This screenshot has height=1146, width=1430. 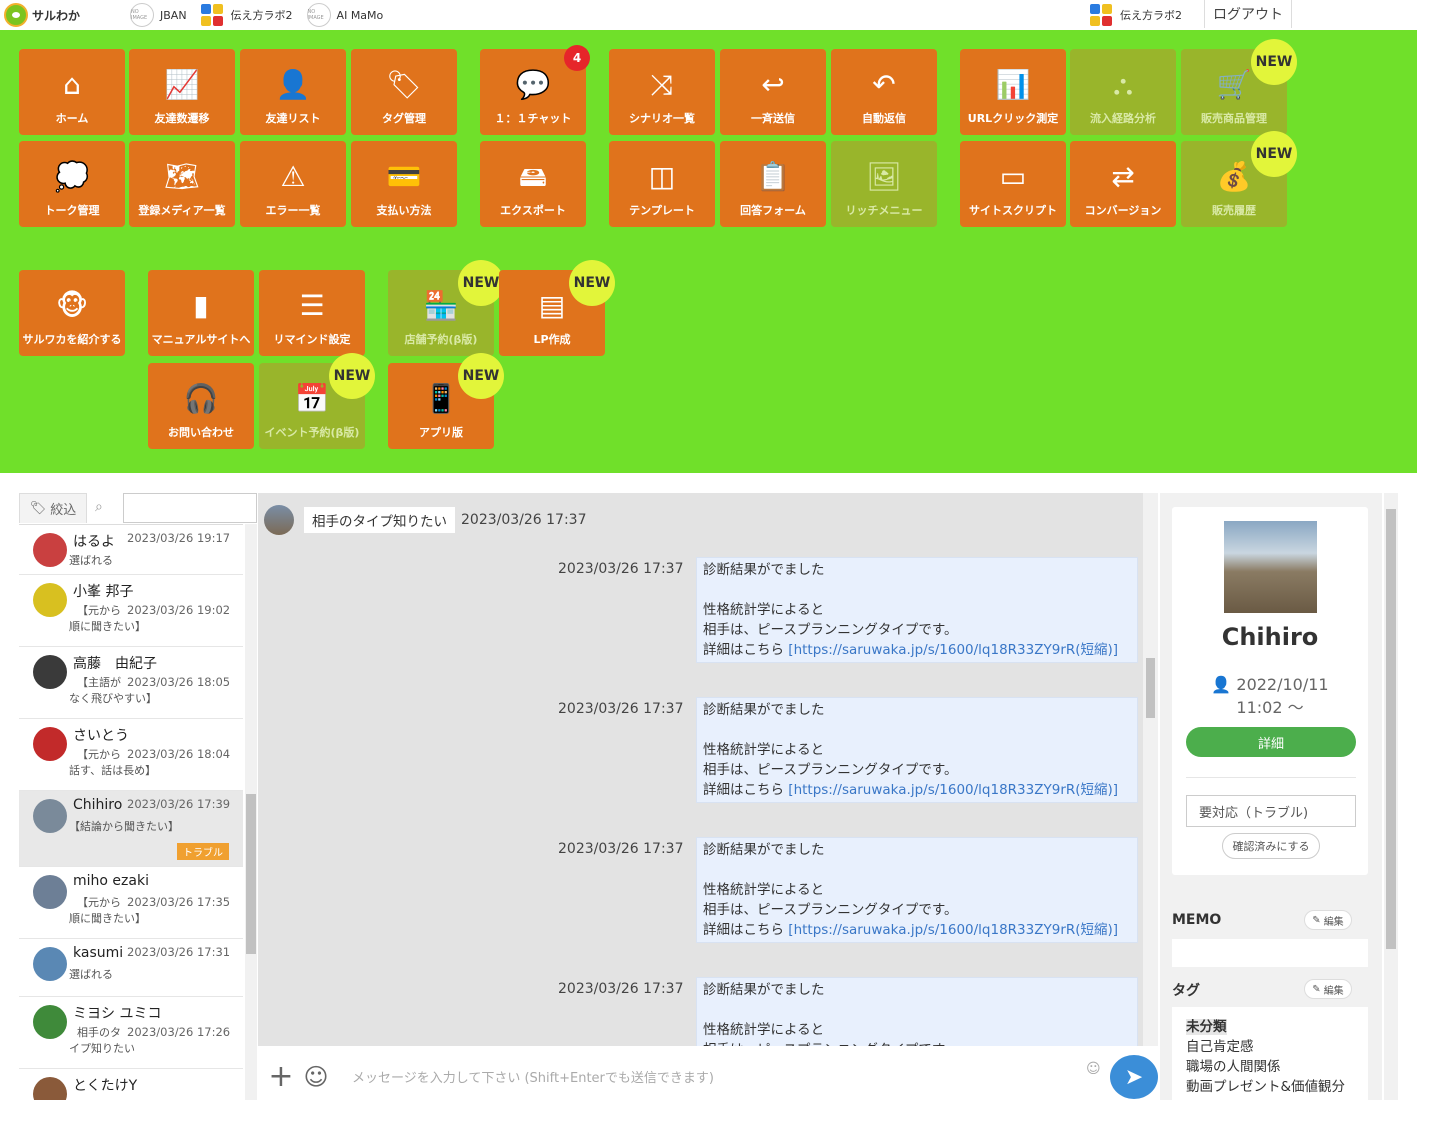 What do you see at coordinates (67, 15) in the screenshot?
I see `app-logo: サルわか` at bounding box center [67, 15].